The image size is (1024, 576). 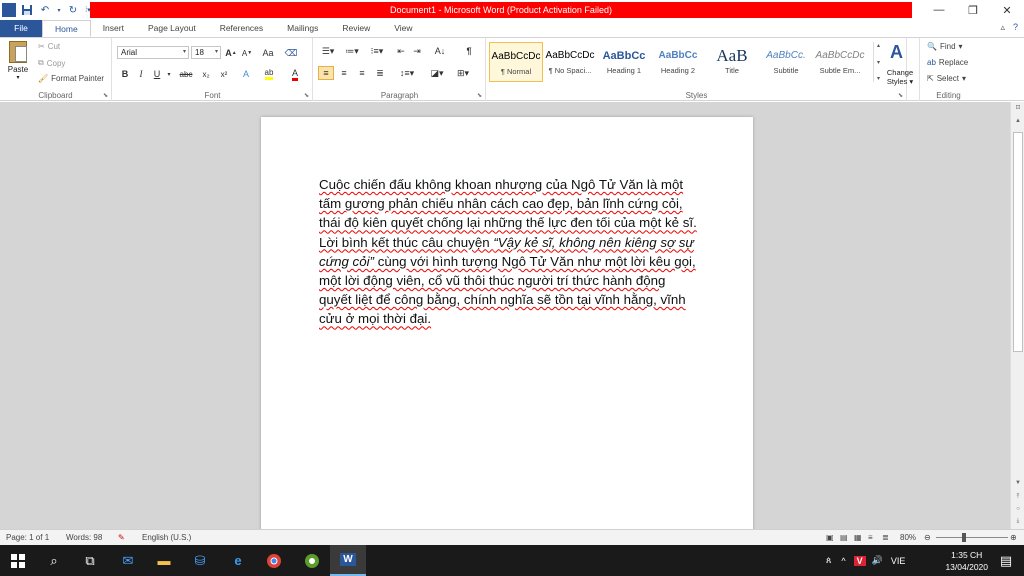 I want to click on italic-button: I, so click(x=141, y=74).